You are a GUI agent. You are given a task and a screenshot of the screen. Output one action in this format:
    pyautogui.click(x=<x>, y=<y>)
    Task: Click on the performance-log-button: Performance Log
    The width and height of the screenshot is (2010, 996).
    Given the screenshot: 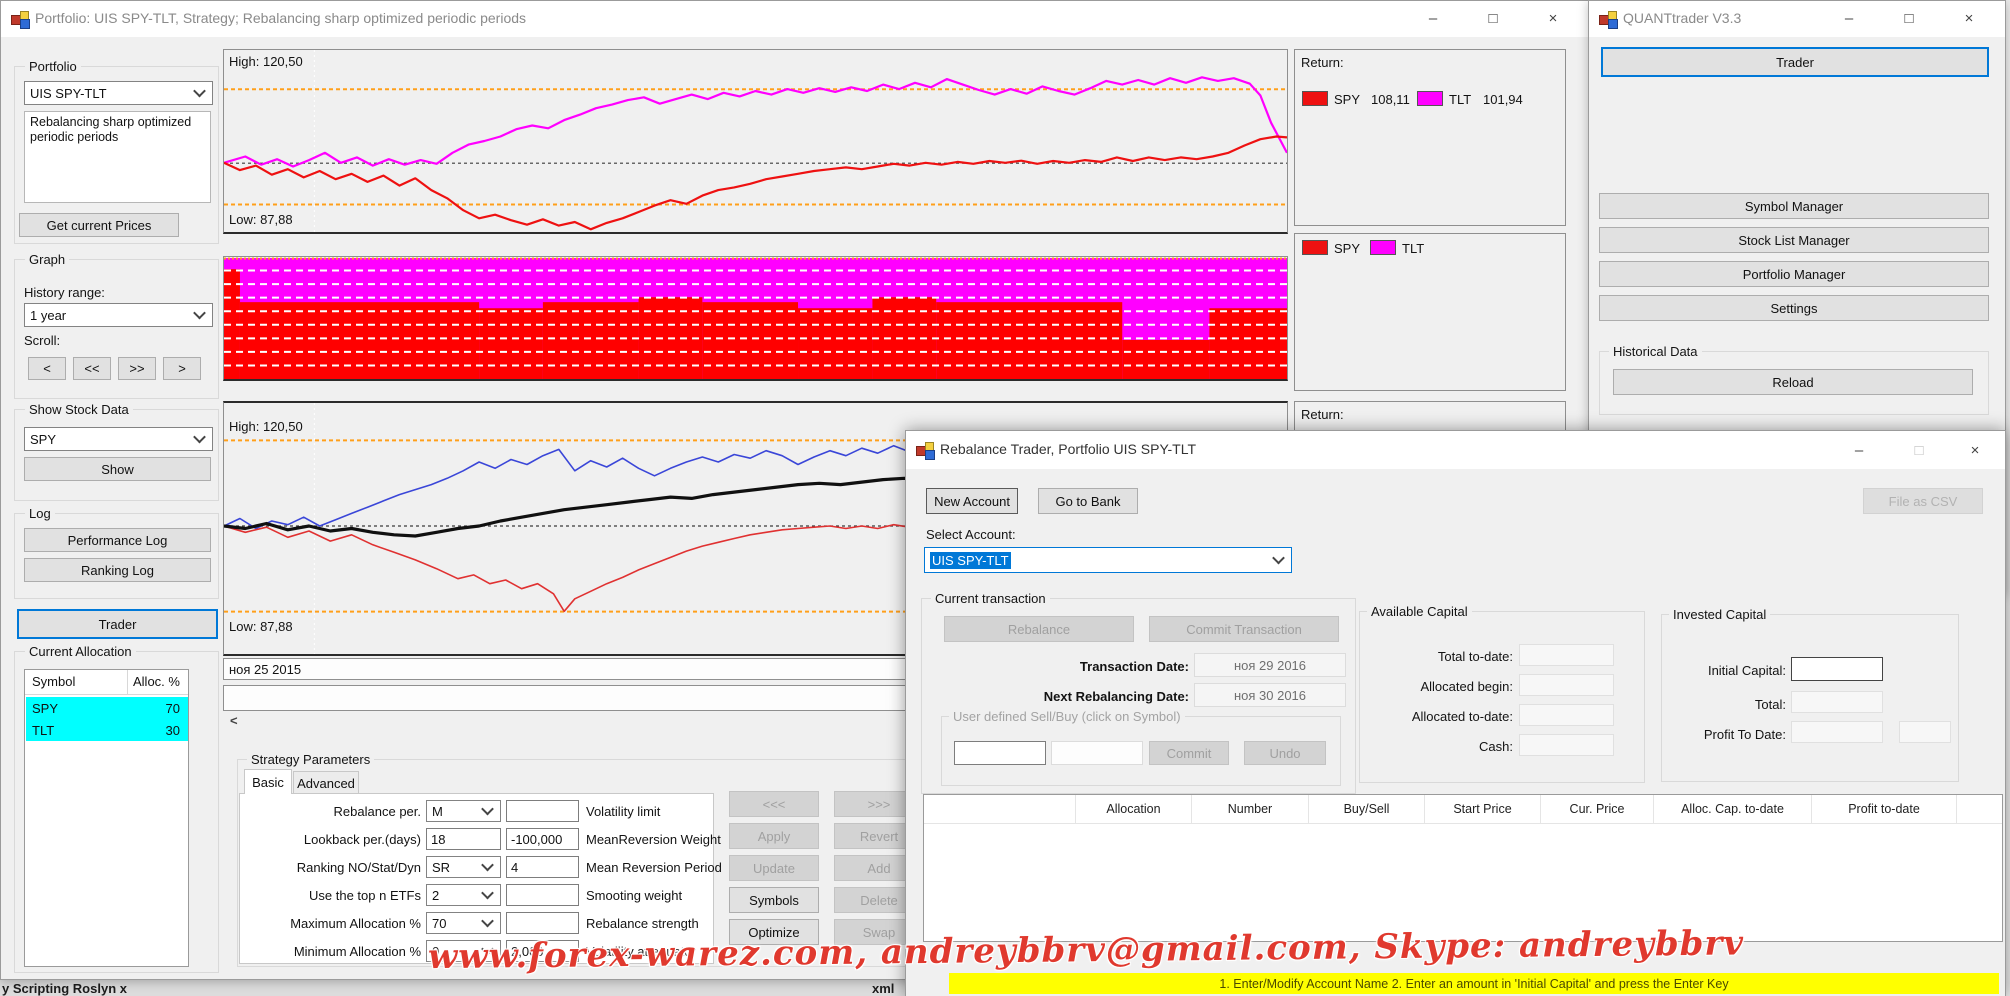 What is the action you would take?
    pyautogui.click(x=117, y=540)
    